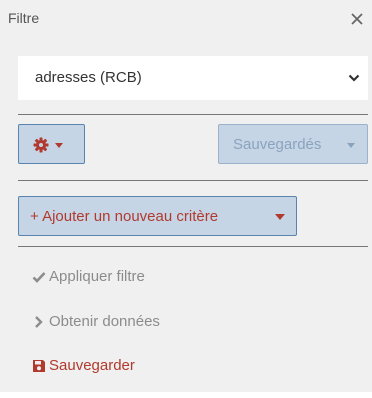 This screenshot has width=372, height=398. I want to click on panel-header: Filtre, so click(186, 20).